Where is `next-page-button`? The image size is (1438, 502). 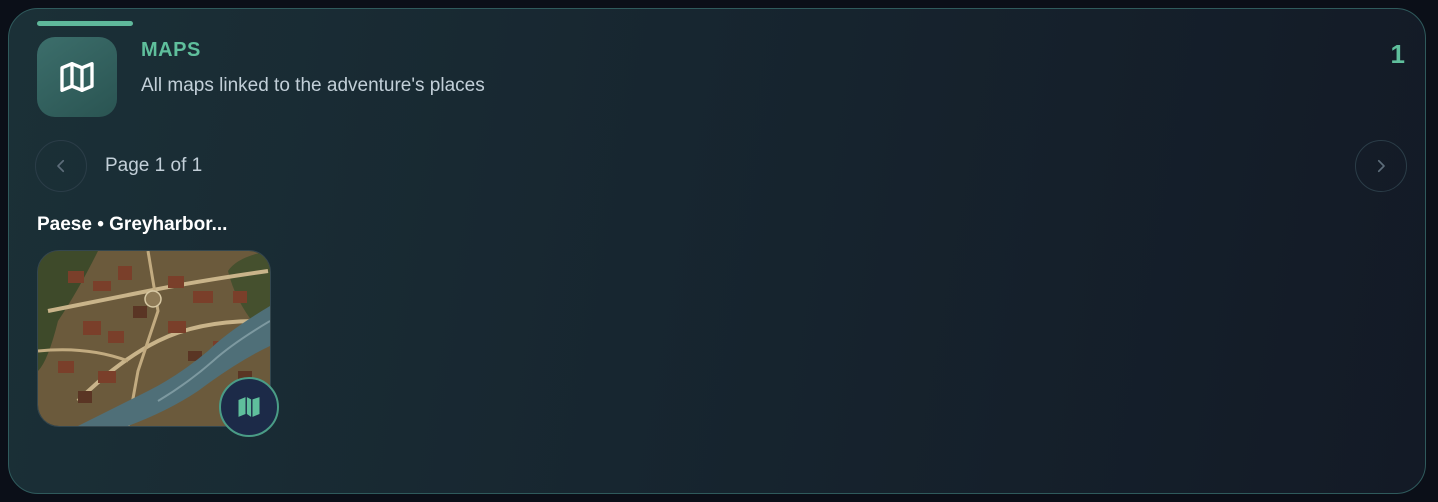
next-page-button is located at coordinates (1381, 166).